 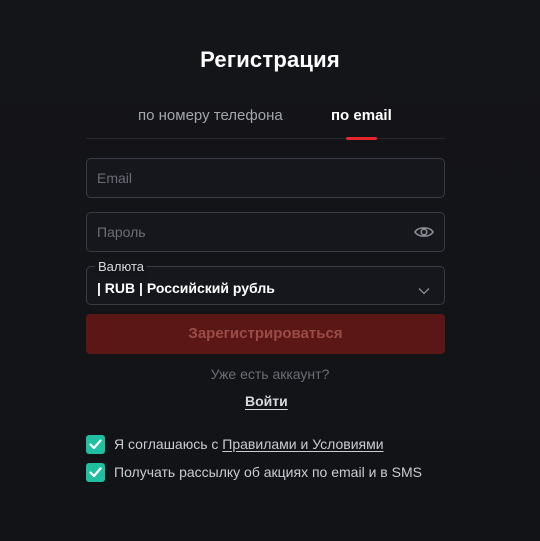 What do you see at coordinates (186, 288) in the screenshot?
I see `currency-selected-value: | RUB | Российский рубль` at bounding box center [186, 288].